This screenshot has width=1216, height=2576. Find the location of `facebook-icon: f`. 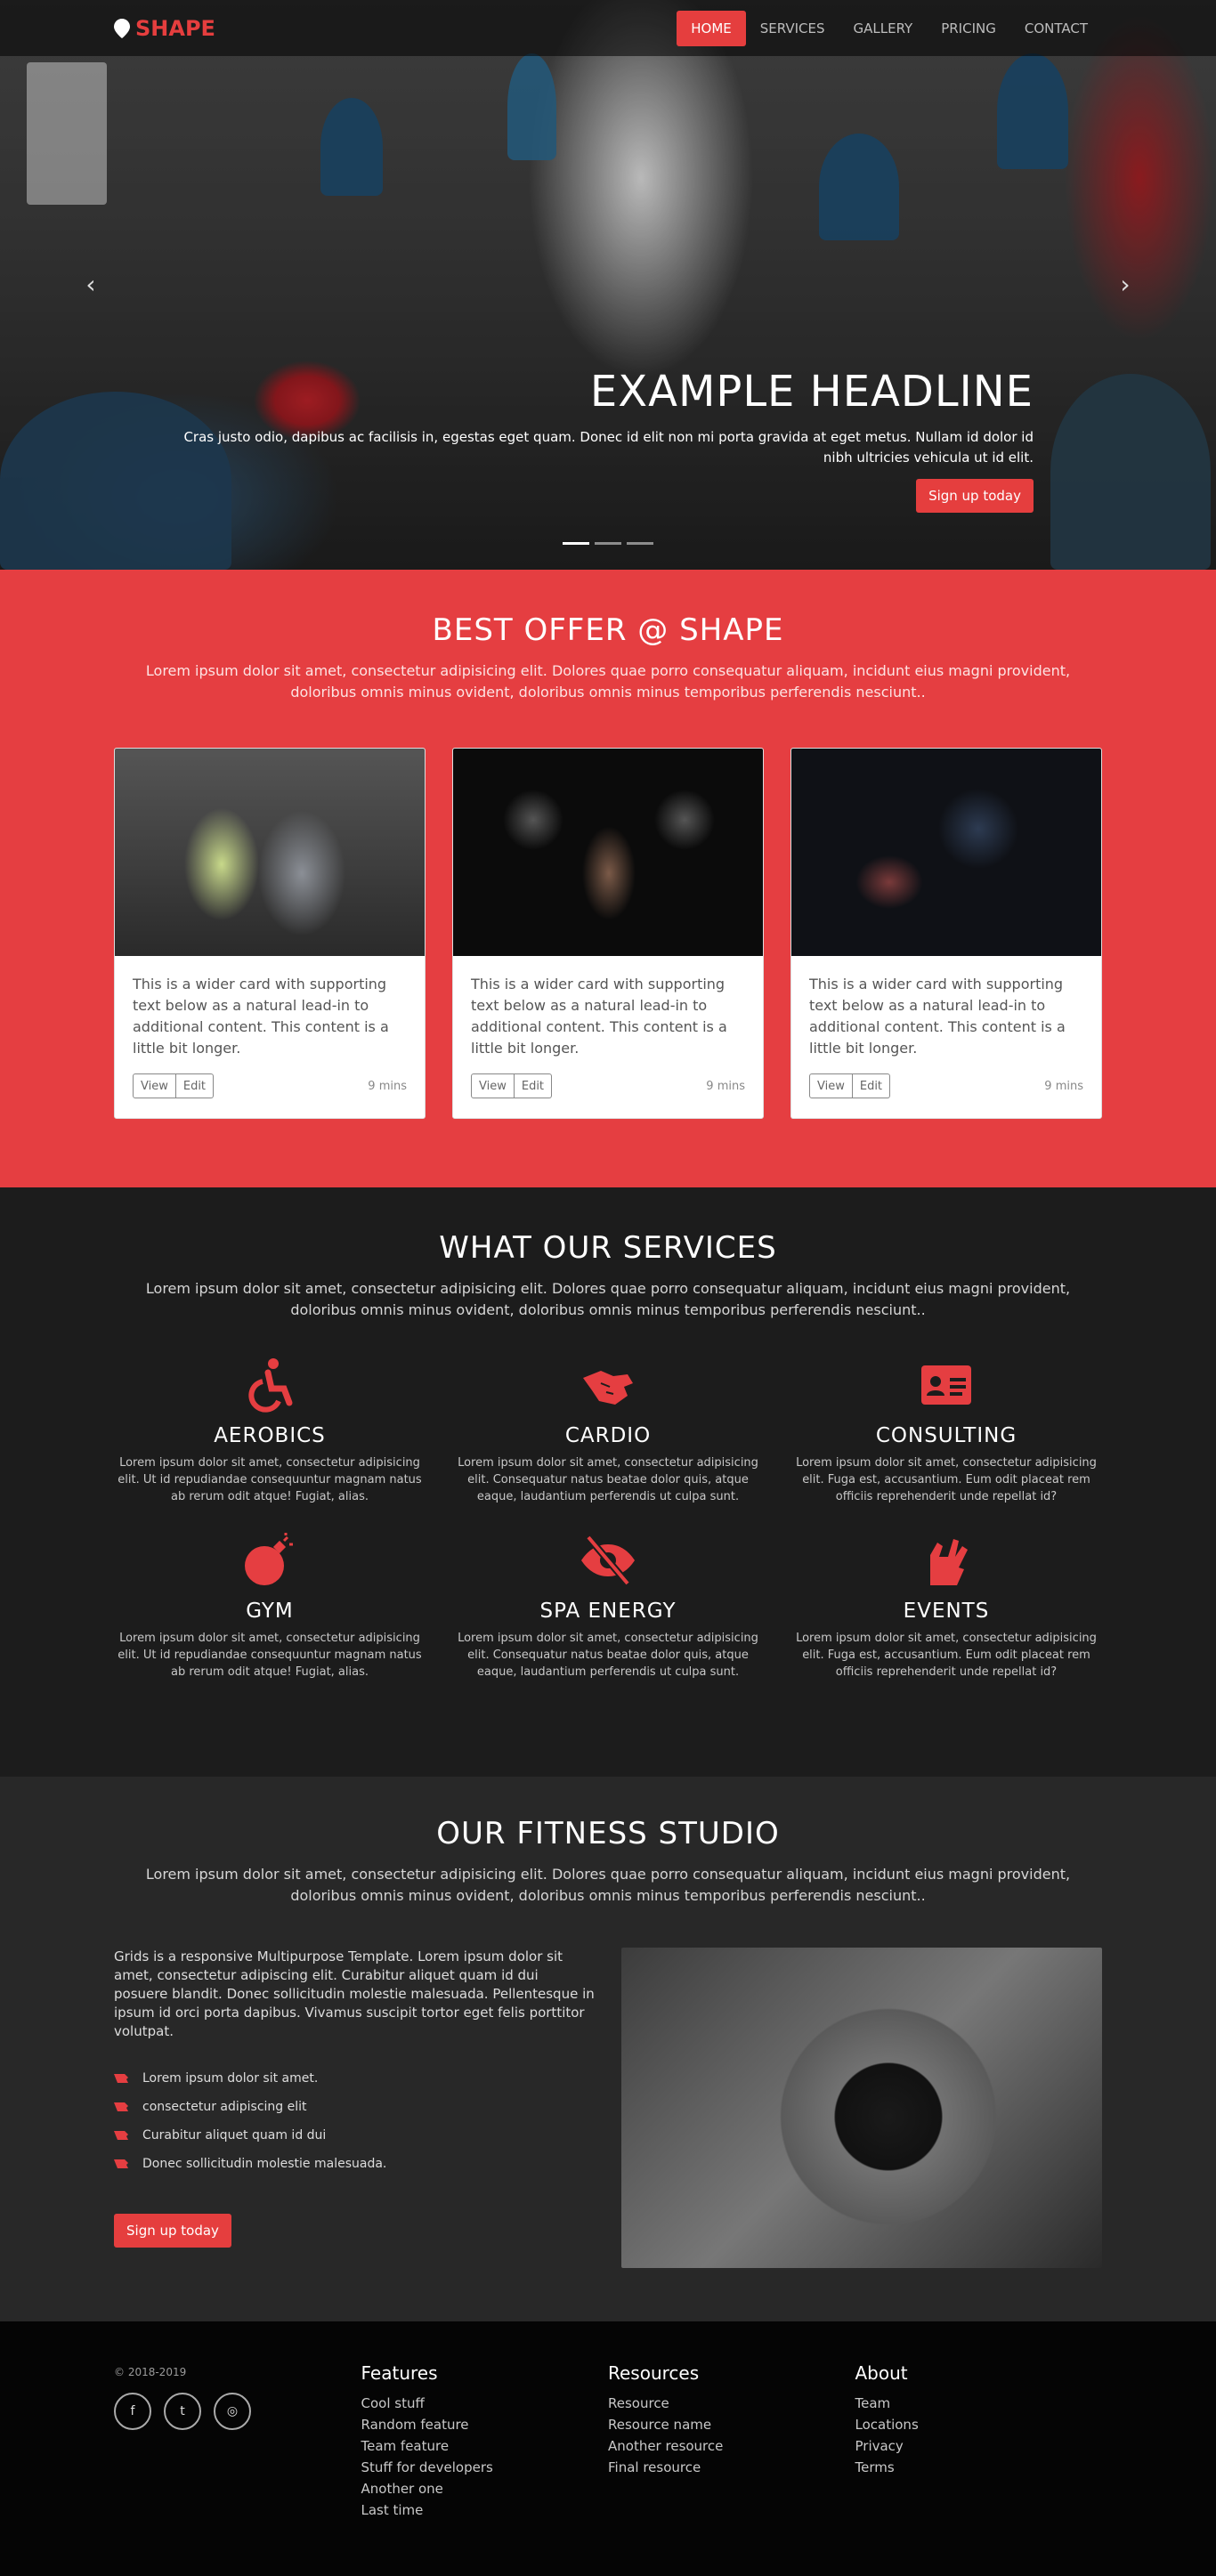

facebook-icon: f is located at coordinates (132, 2412).